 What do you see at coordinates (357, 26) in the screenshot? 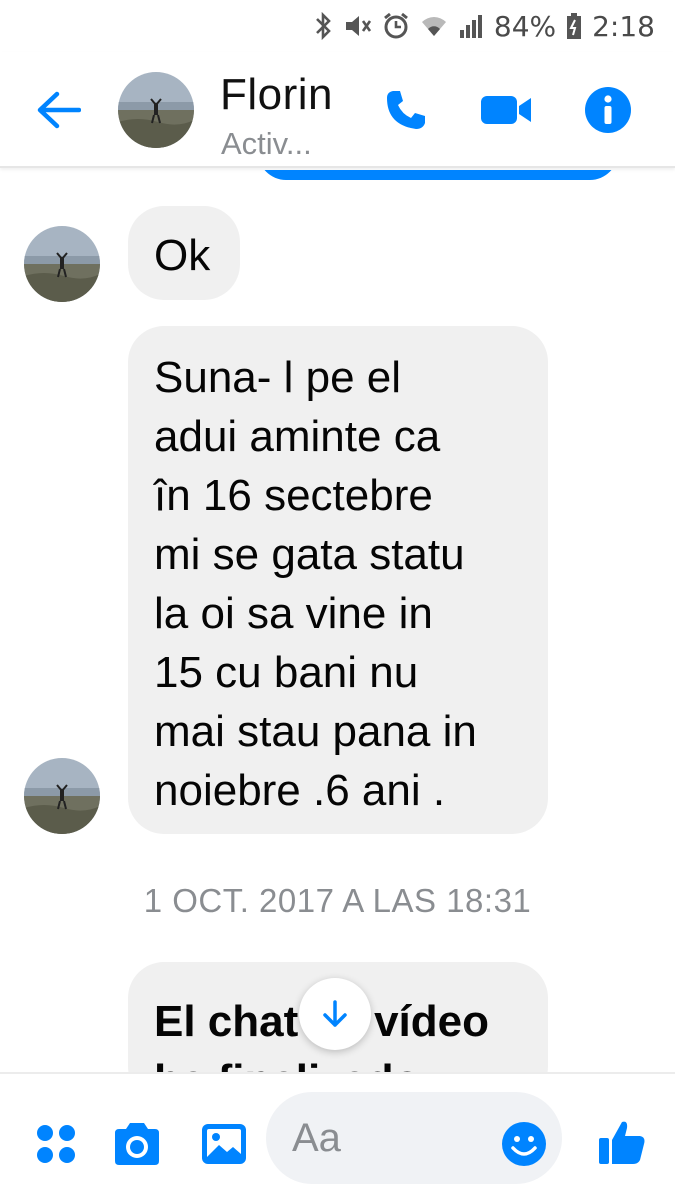
I see `mute-icon` at bounding box center [357, 26].